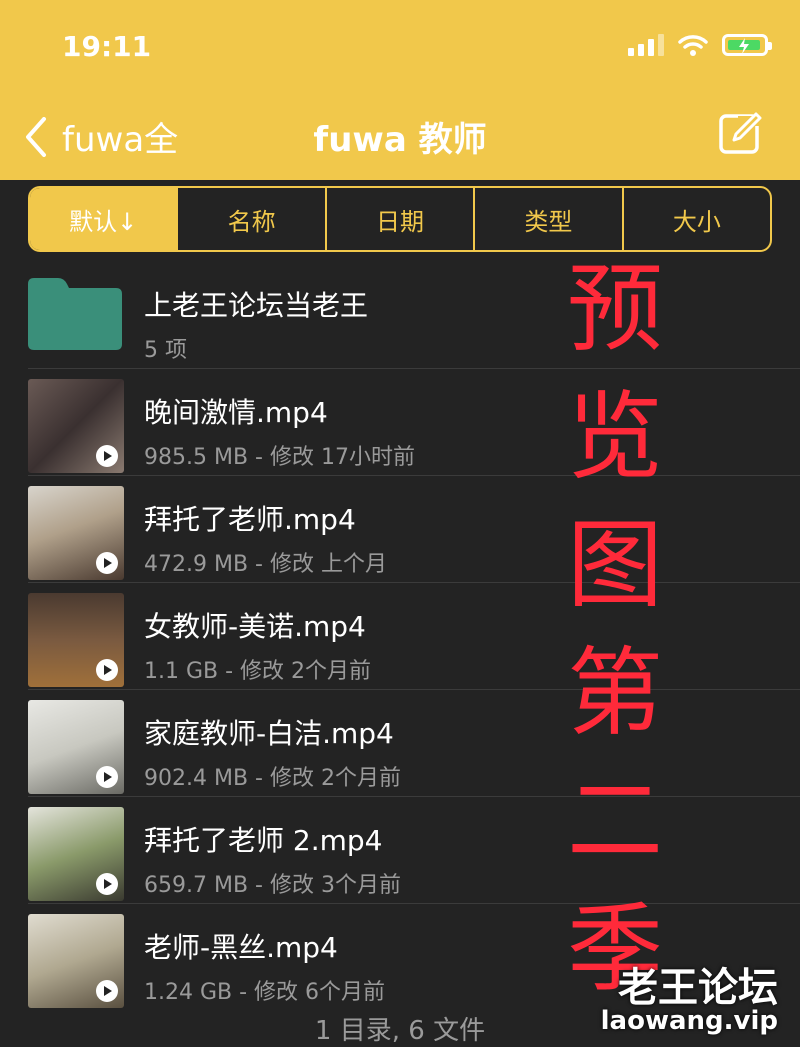  What do you see at coordinates (272, 778) in the screenshot?
I see `item-meta: 902.4 MB - 修改 2个月前` at bounding box center [272, 778].